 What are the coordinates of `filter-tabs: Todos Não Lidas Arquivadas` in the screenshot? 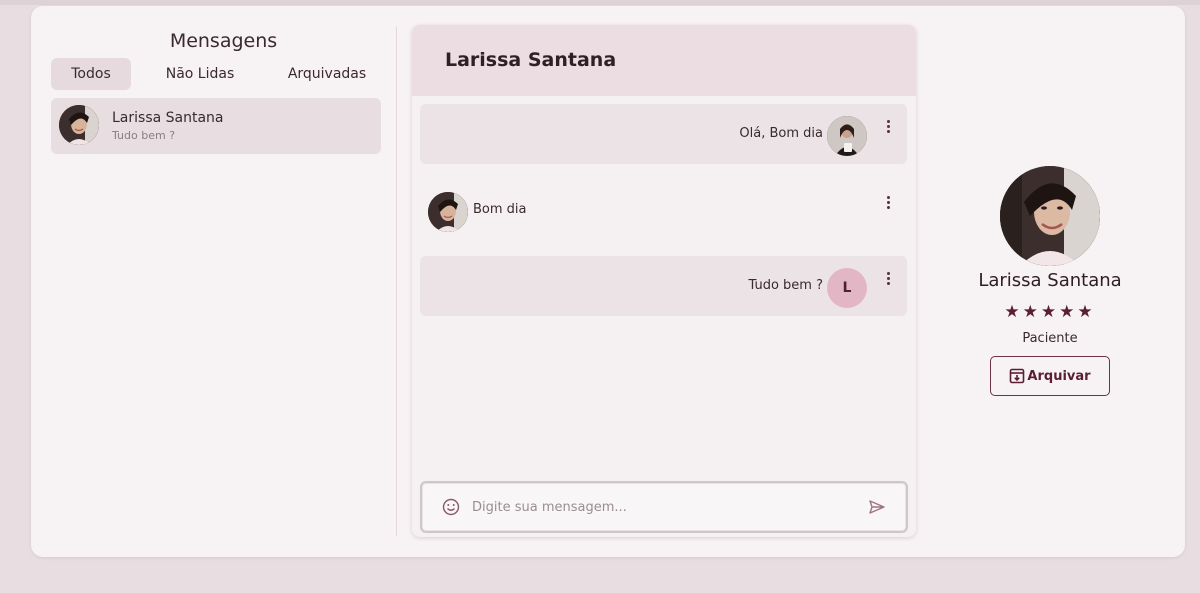 It's located at (216, 74).